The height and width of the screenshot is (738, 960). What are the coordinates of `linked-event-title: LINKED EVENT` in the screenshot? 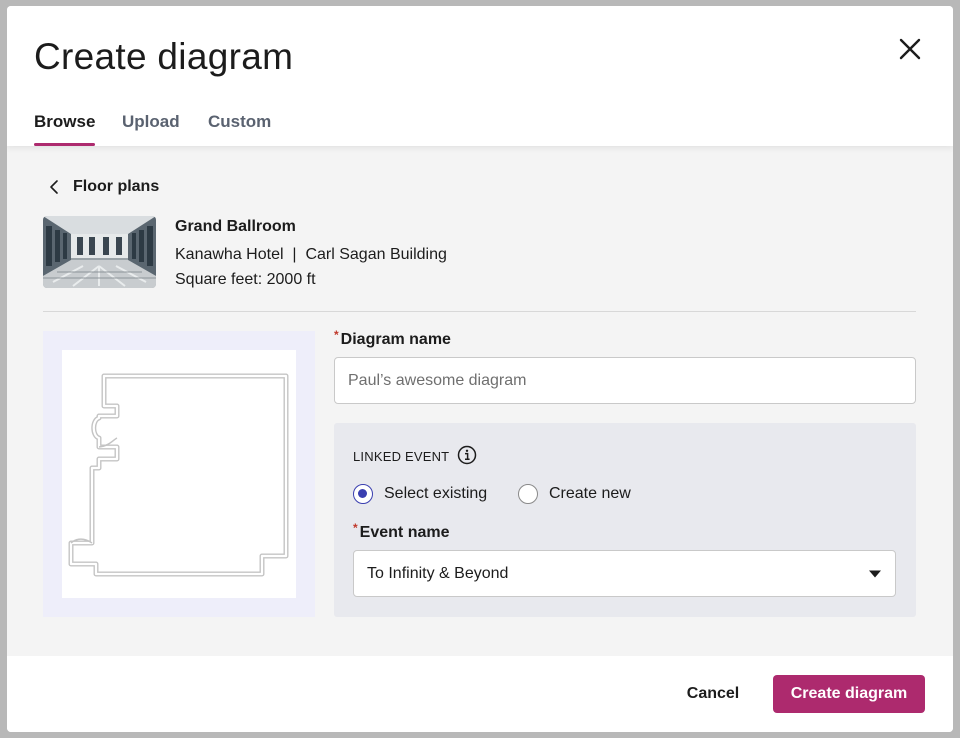 It's located at (401, 456).